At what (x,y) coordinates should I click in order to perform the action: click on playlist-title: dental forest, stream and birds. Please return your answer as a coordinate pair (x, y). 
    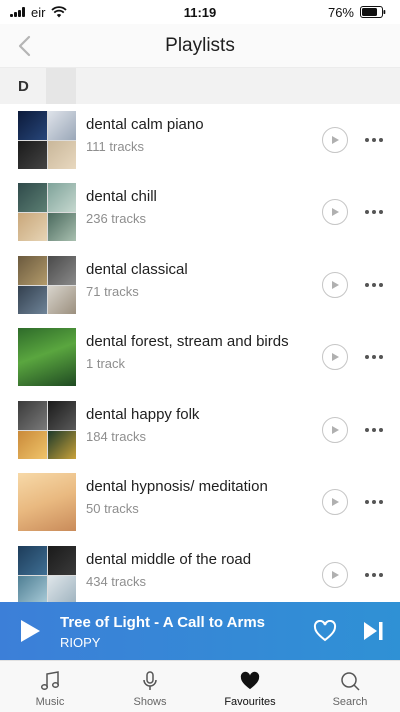
    Looking at the image, I should click on (187, 341).